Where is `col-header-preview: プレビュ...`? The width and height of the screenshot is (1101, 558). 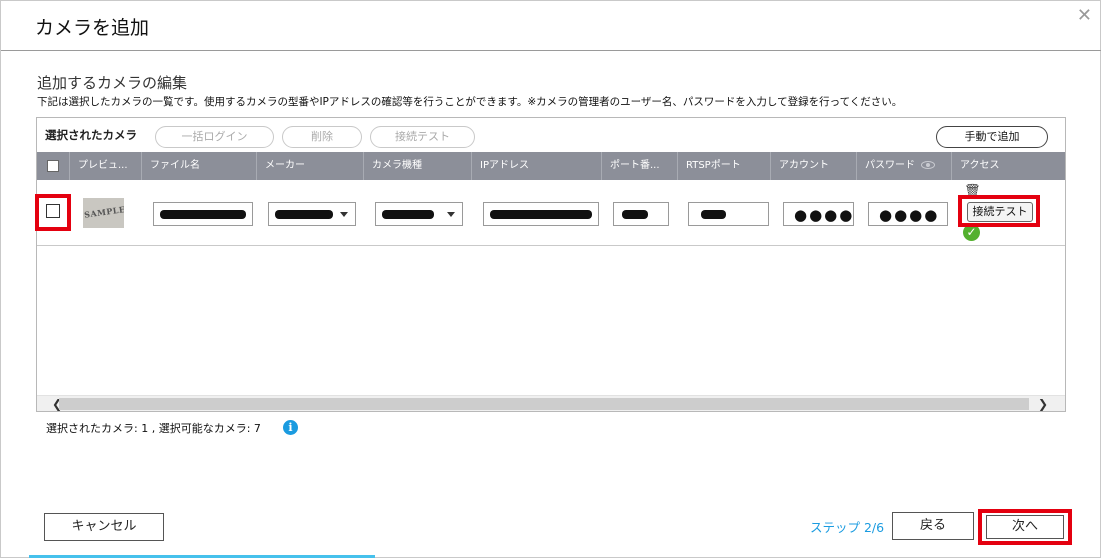 col-header-preview: プレビュ... is located at coordinates (105, 166).